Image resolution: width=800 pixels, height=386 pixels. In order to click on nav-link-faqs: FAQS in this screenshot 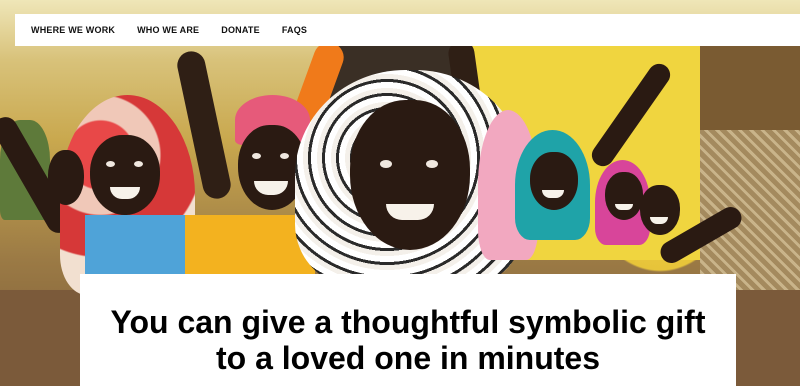, I will do `click(294, 30)`.